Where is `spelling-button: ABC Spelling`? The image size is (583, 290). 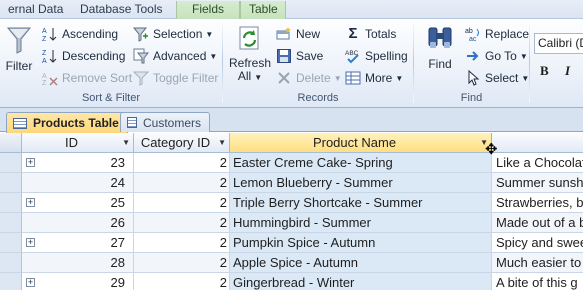
spelling-button: ABC Spelling is located at coordinates (376, 56).